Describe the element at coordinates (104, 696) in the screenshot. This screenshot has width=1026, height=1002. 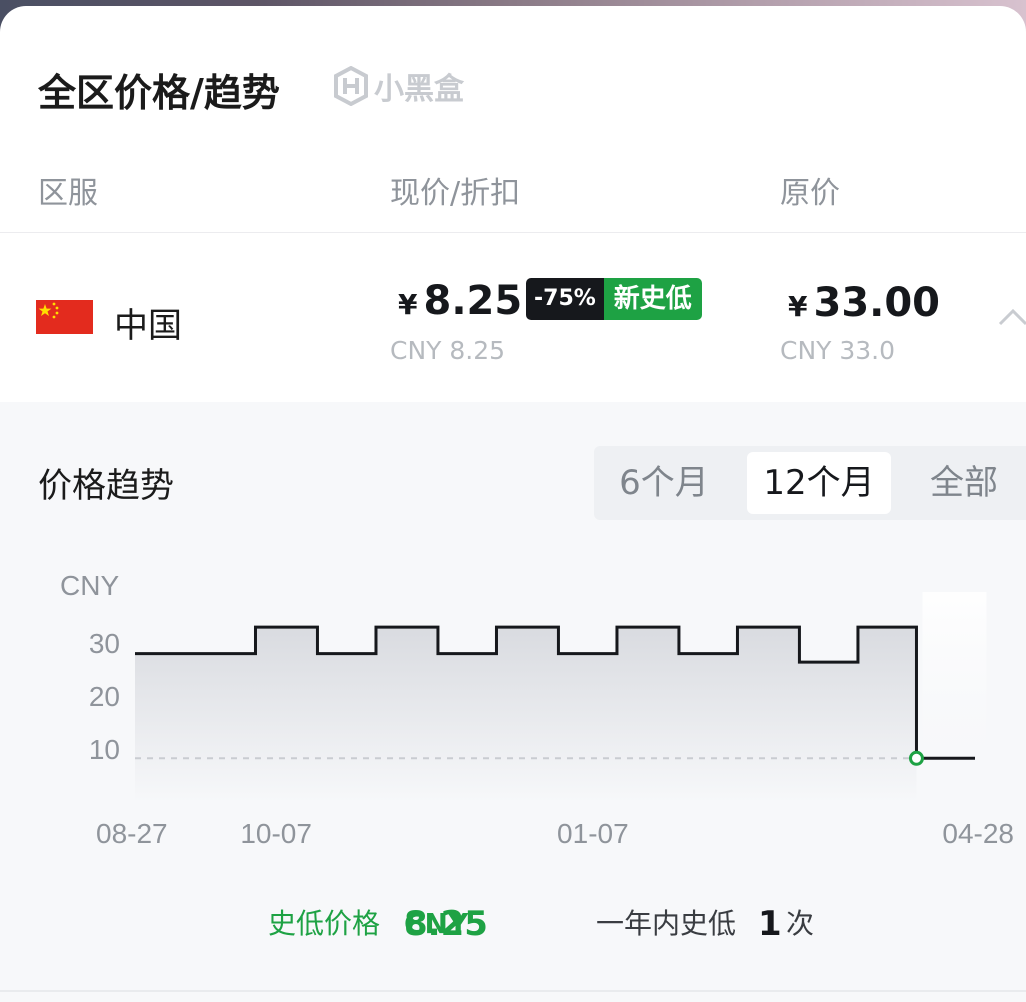
I see `y-tick-label: 20` at that location.